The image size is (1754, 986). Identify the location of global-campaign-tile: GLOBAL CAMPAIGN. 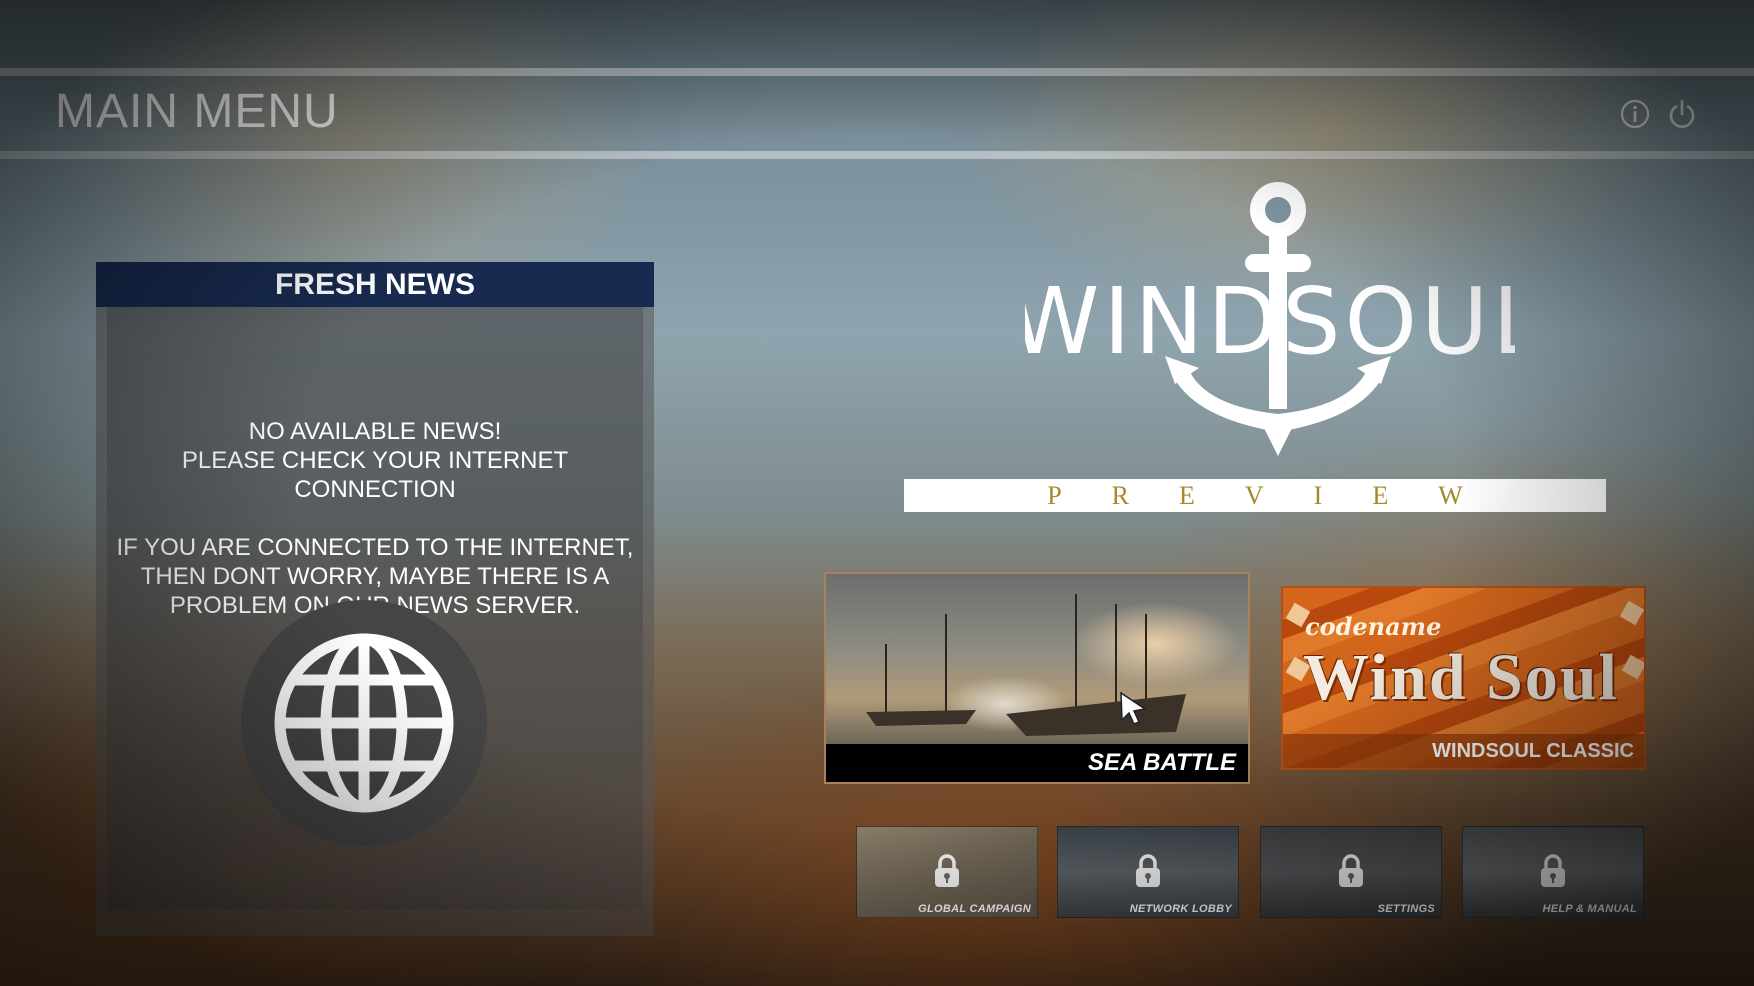
(947, 872).